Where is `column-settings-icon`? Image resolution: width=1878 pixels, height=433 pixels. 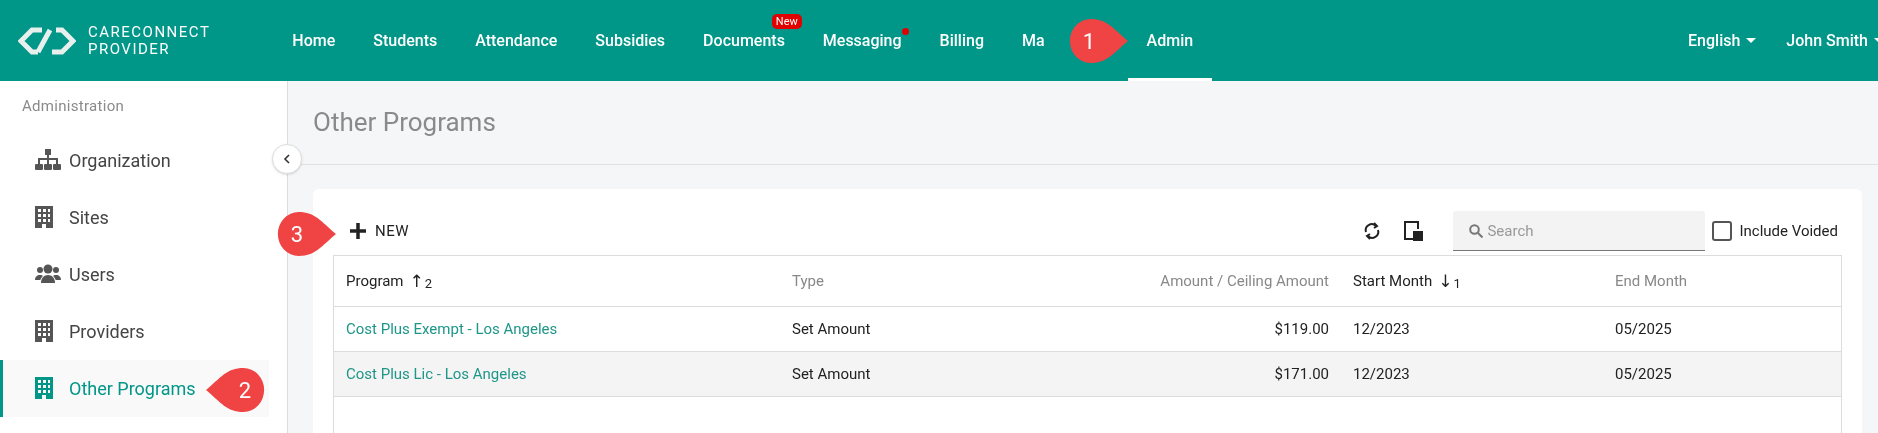
column-settings-icon is located at coordinates (1413, 231).